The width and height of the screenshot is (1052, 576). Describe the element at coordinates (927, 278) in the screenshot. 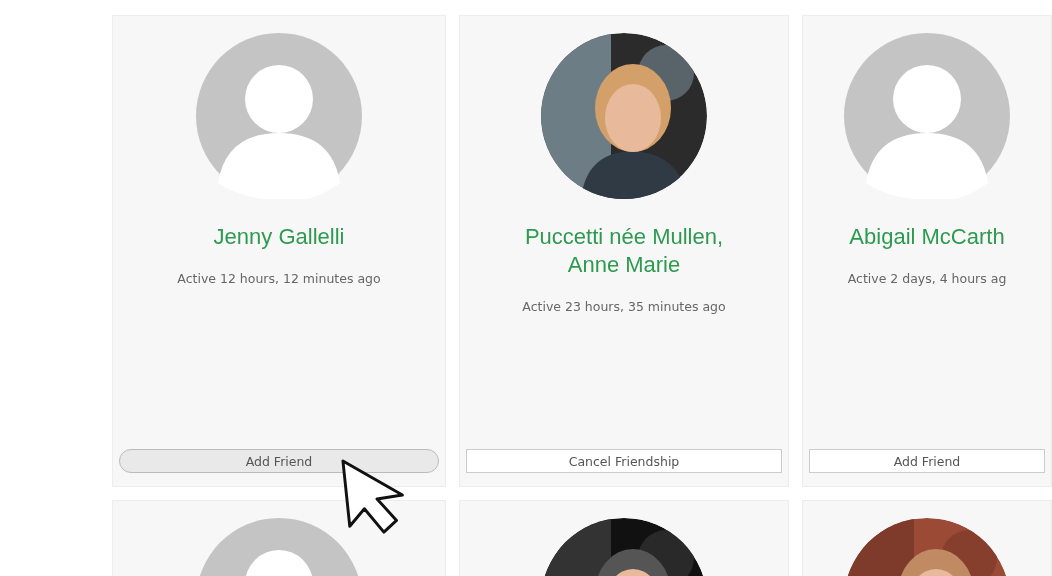

I see `last-active-text: Active 2 days, 4 hours ag` at that location.